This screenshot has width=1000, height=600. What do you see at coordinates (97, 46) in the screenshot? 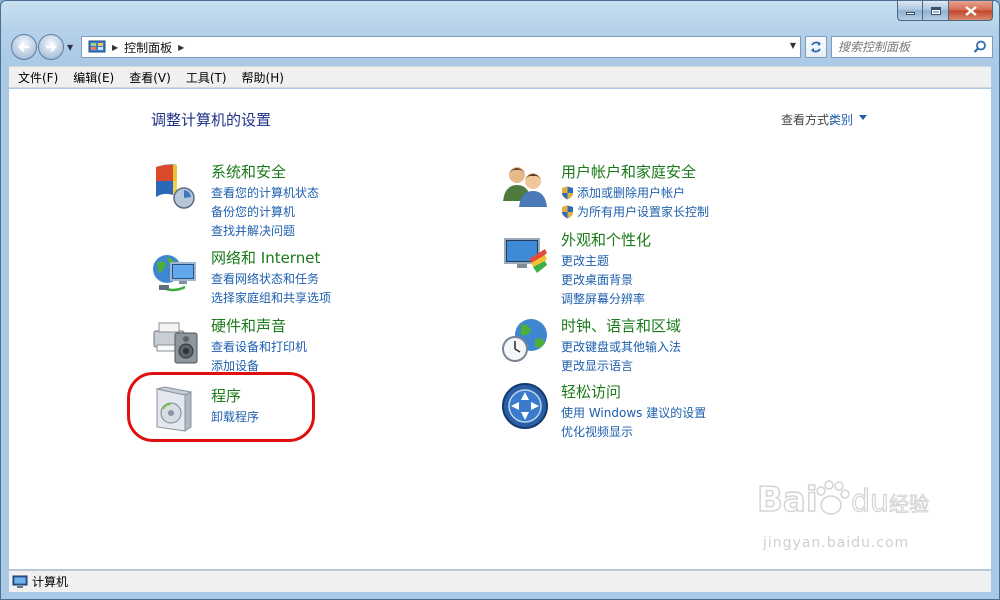
I see `control-panel-icon` at bounding box center [97, 46].